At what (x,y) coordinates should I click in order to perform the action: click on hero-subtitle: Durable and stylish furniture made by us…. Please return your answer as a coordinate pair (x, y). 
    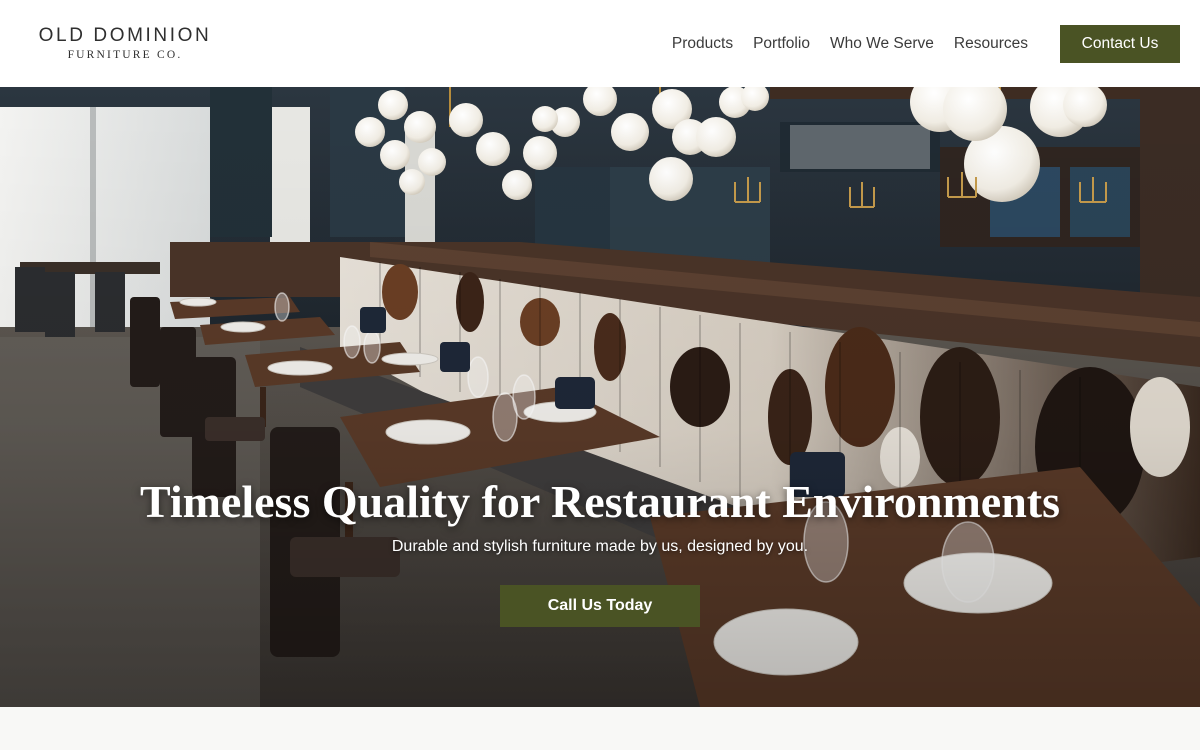
    Looking at the image, I should click on (600, 546).